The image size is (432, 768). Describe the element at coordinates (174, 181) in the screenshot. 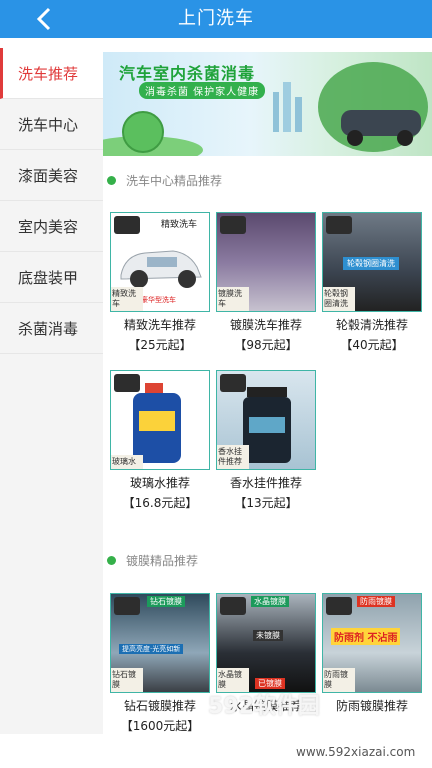

I see `section-title: 洗车中心精品推荐` at that location.